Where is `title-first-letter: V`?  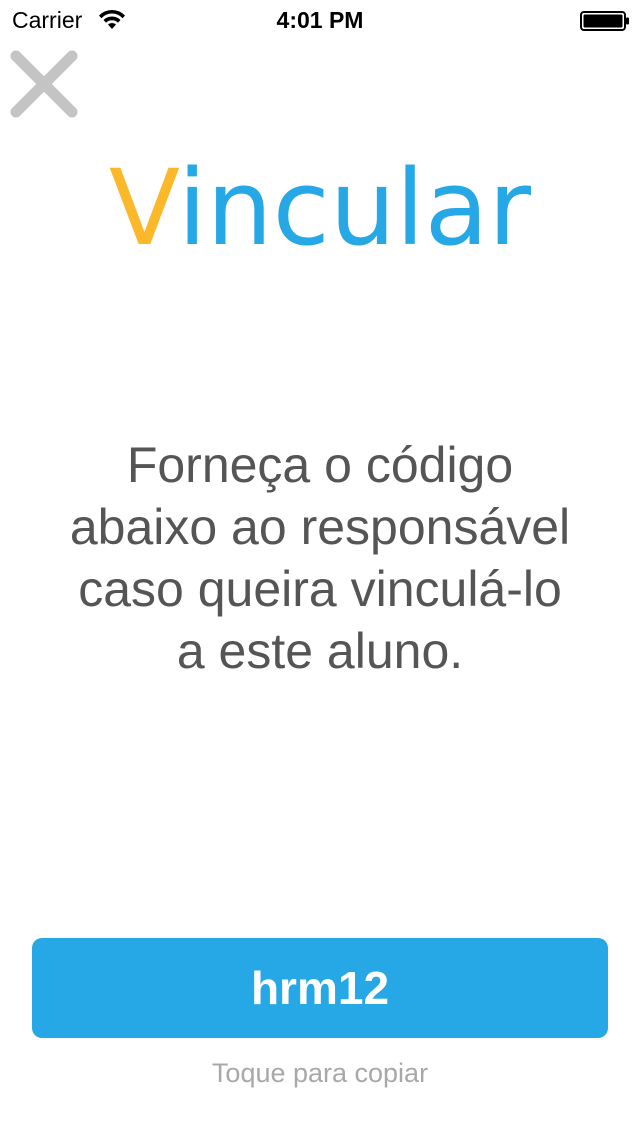 title-first-letter: V is located at coordinates (143, 208).